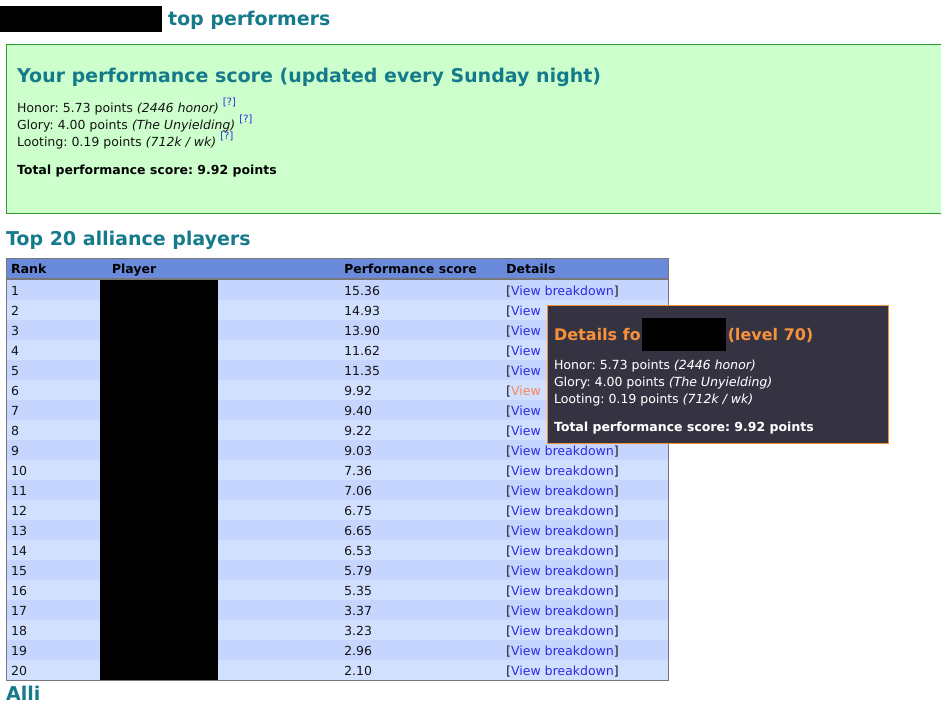 The height and width of the screenshot is (708, 941). Describe the element at coordinates (421, 390) in the screenshot. I see `score-cell: 9.92` at that location.